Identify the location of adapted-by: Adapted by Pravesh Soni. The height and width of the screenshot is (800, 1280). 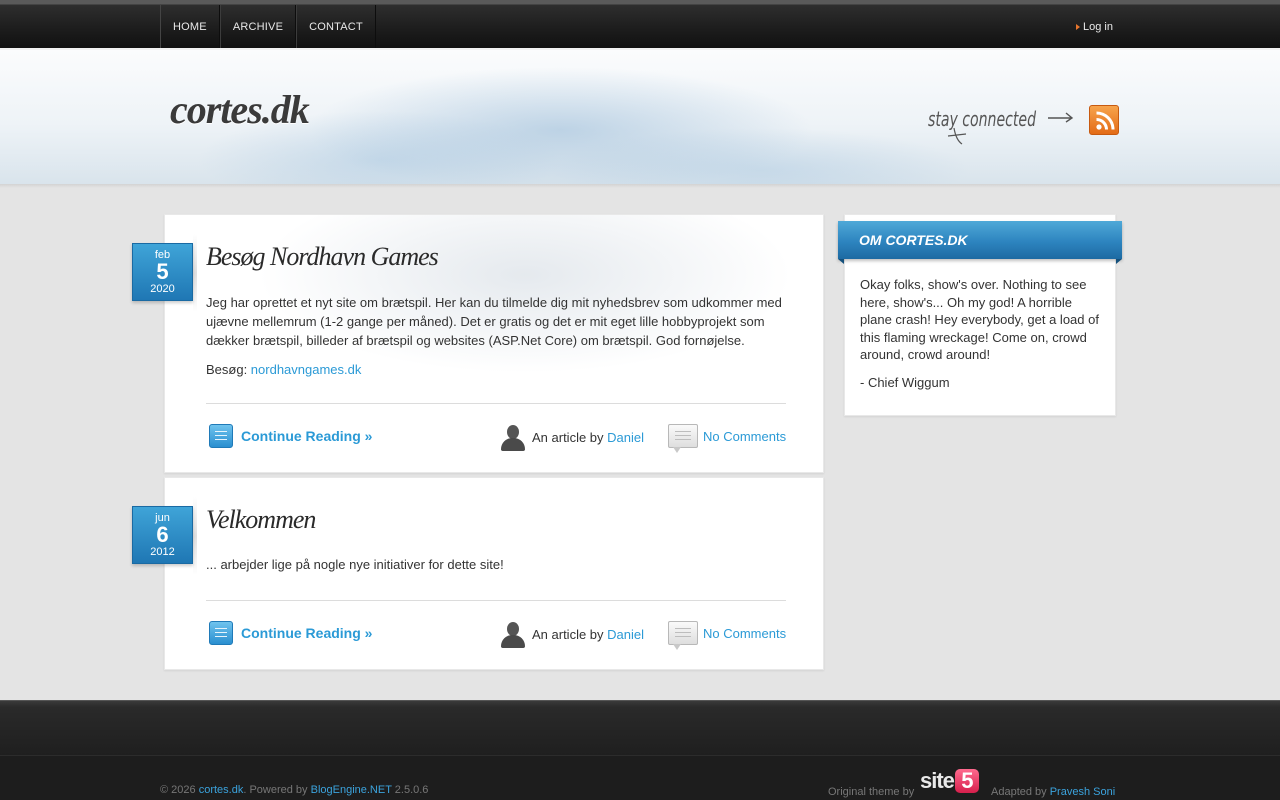
(1053, 792).